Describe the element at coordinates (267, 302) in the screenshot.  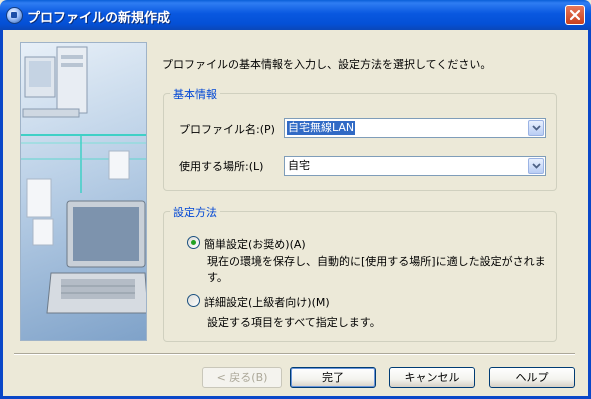
I see `advanced-setup-label: 詳細設定(上級者向け)(M)` at that location.